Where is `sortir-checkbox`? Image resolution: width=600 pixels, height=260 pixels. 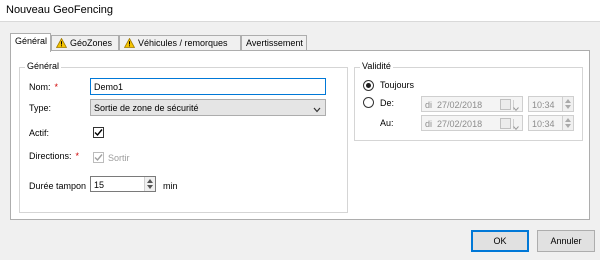 sortir-checkbox is located at coordinates (98, 157).